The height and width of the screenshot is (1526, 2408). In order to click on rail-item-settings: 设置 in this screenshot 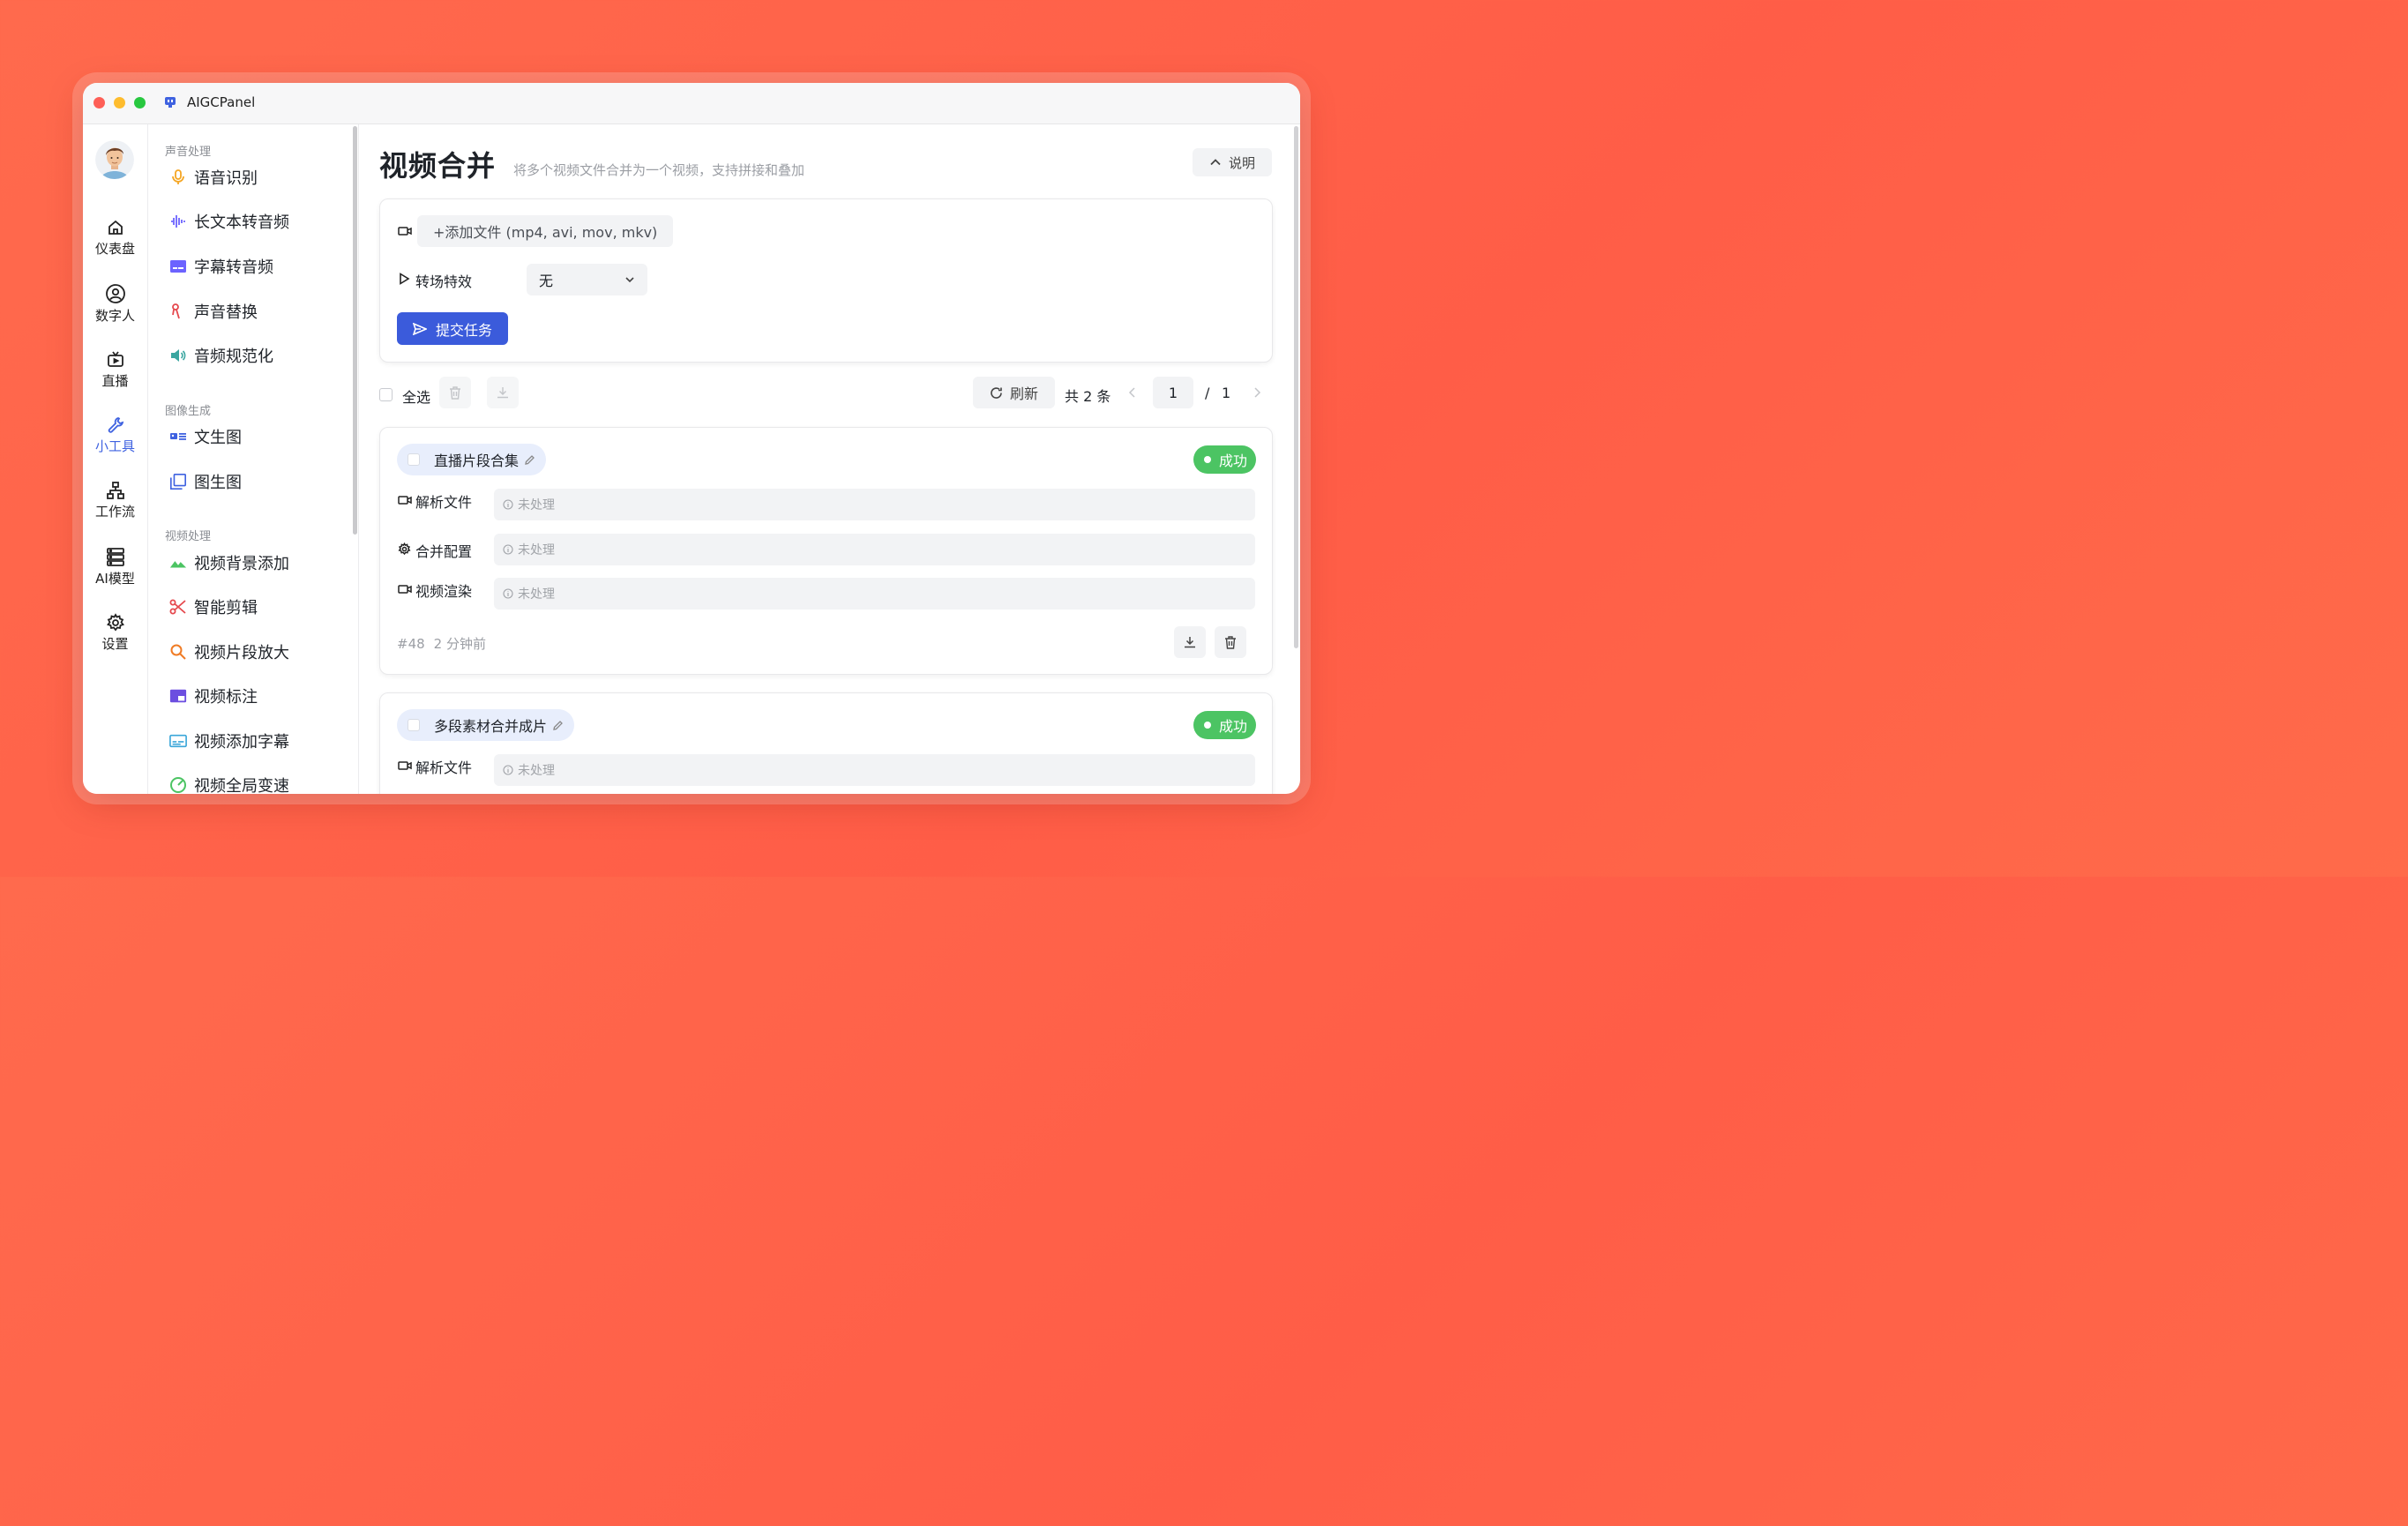, I will do `click(115, 633)`.